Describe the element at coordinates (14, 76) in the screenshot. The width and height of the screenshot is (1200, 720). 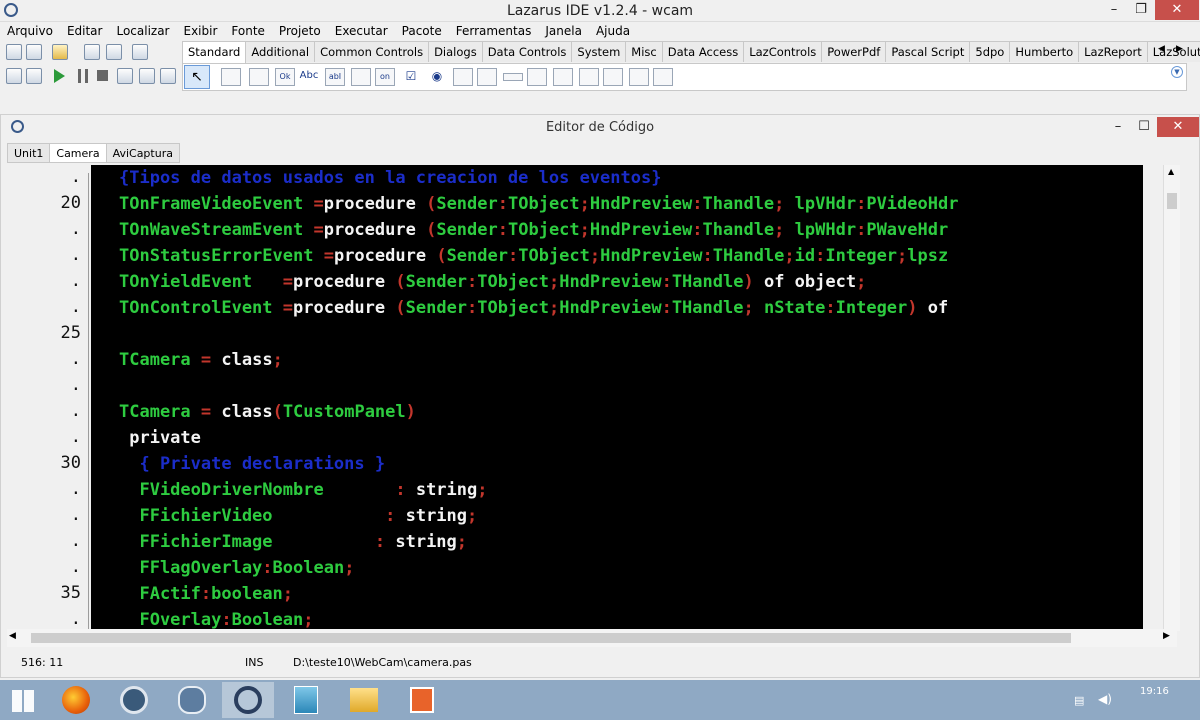
I see `view-units-icon` at that location.